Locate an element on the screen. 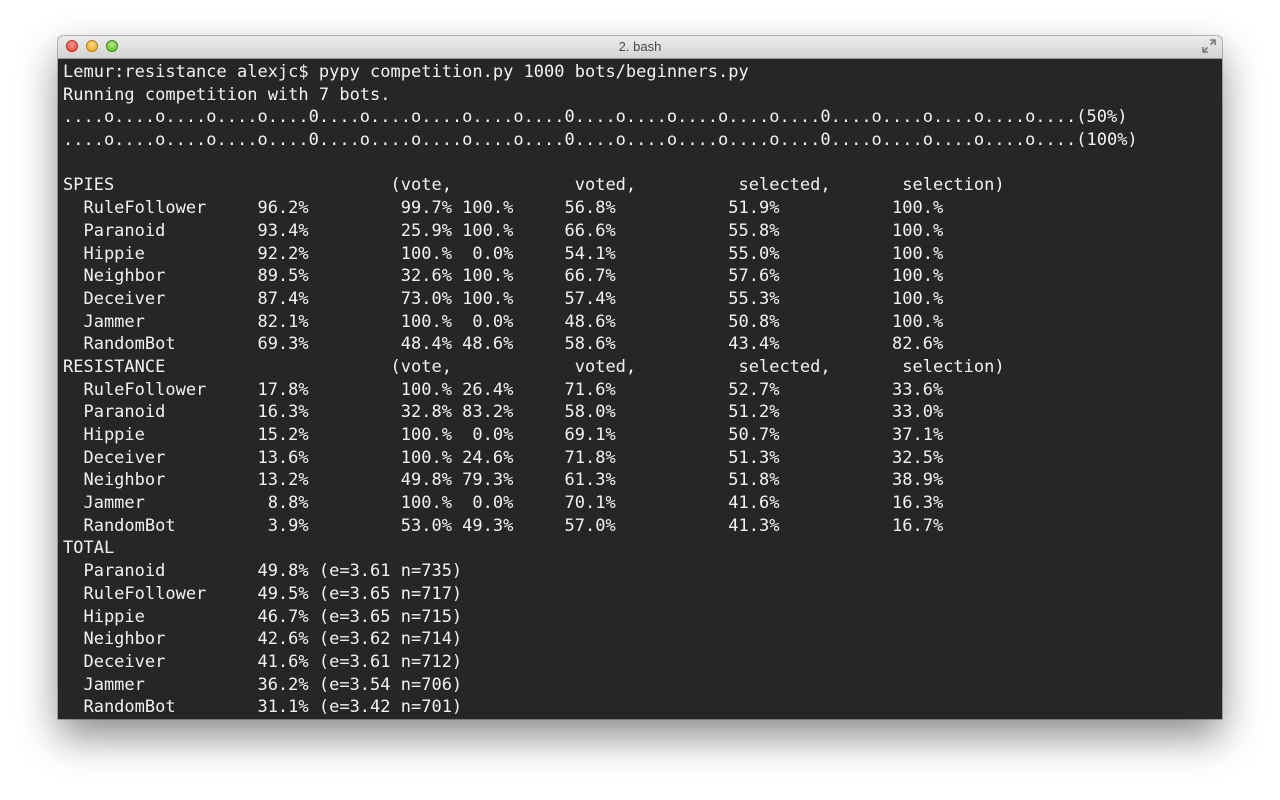 The width and height of the screenshot is (1280, 800). terminal-line: Neighbor 42.6% (e=3.62 n=714) is located at coordinates (263, 639).